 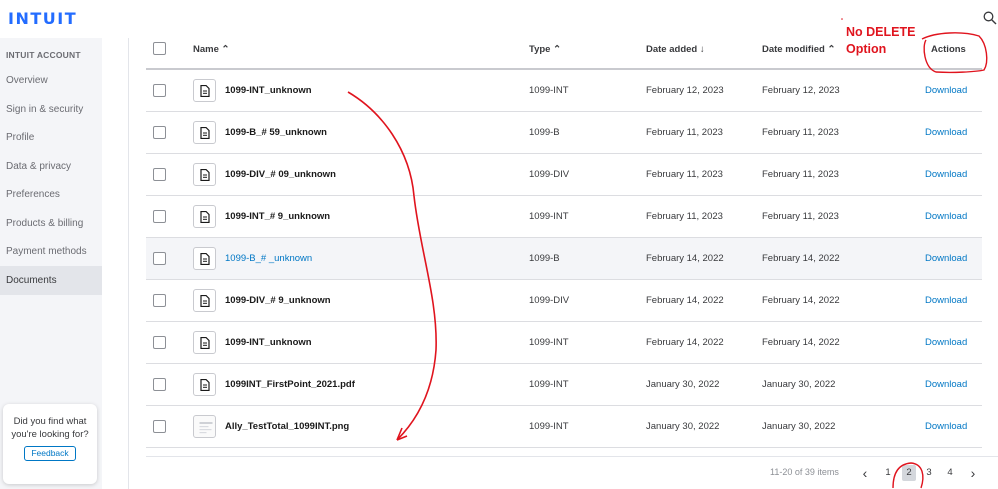 What do you see at coordinates (278, 301) in the screenshot?
I see `file-name: 1099-DIV_# 9_unknown` at bounding box center [278, 301].